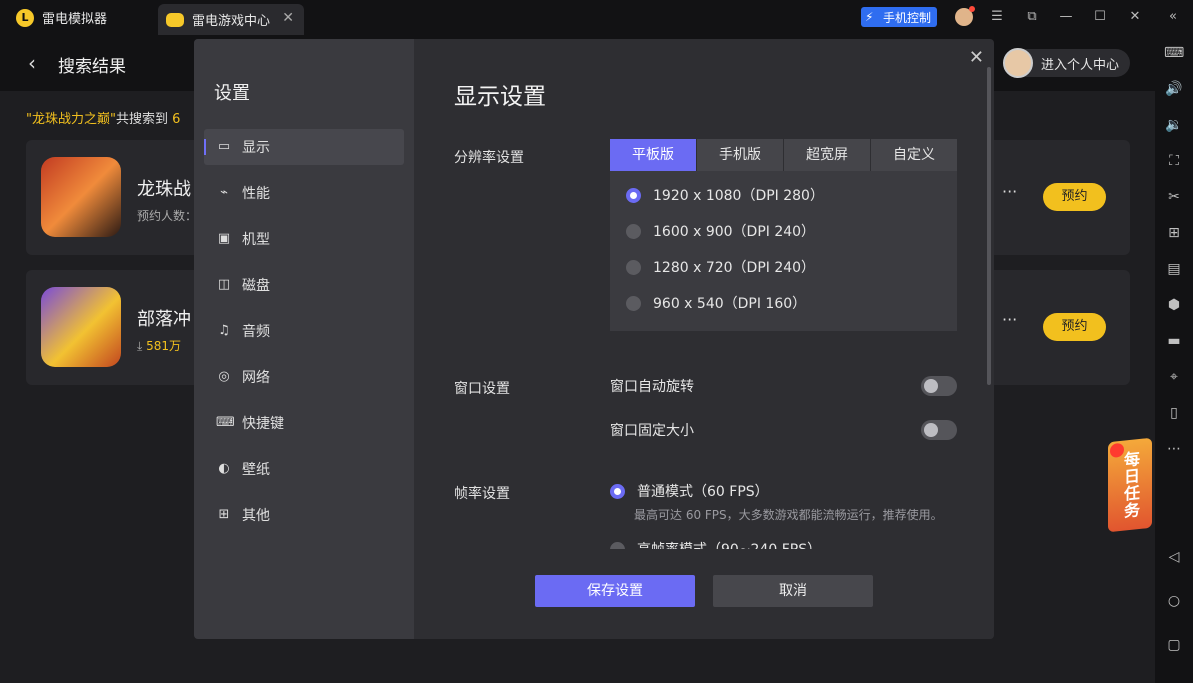  Describe the element at coordinates (1100, 17) in the screenshot. I see `maximize-icon: ☐` at that location.